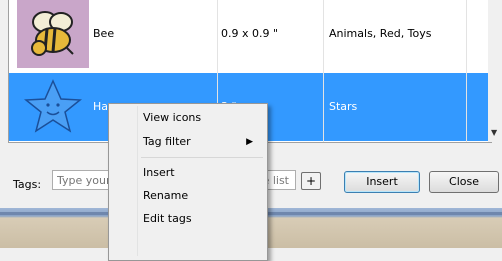  I want to click on row-name: Bee, so click(104, 33).